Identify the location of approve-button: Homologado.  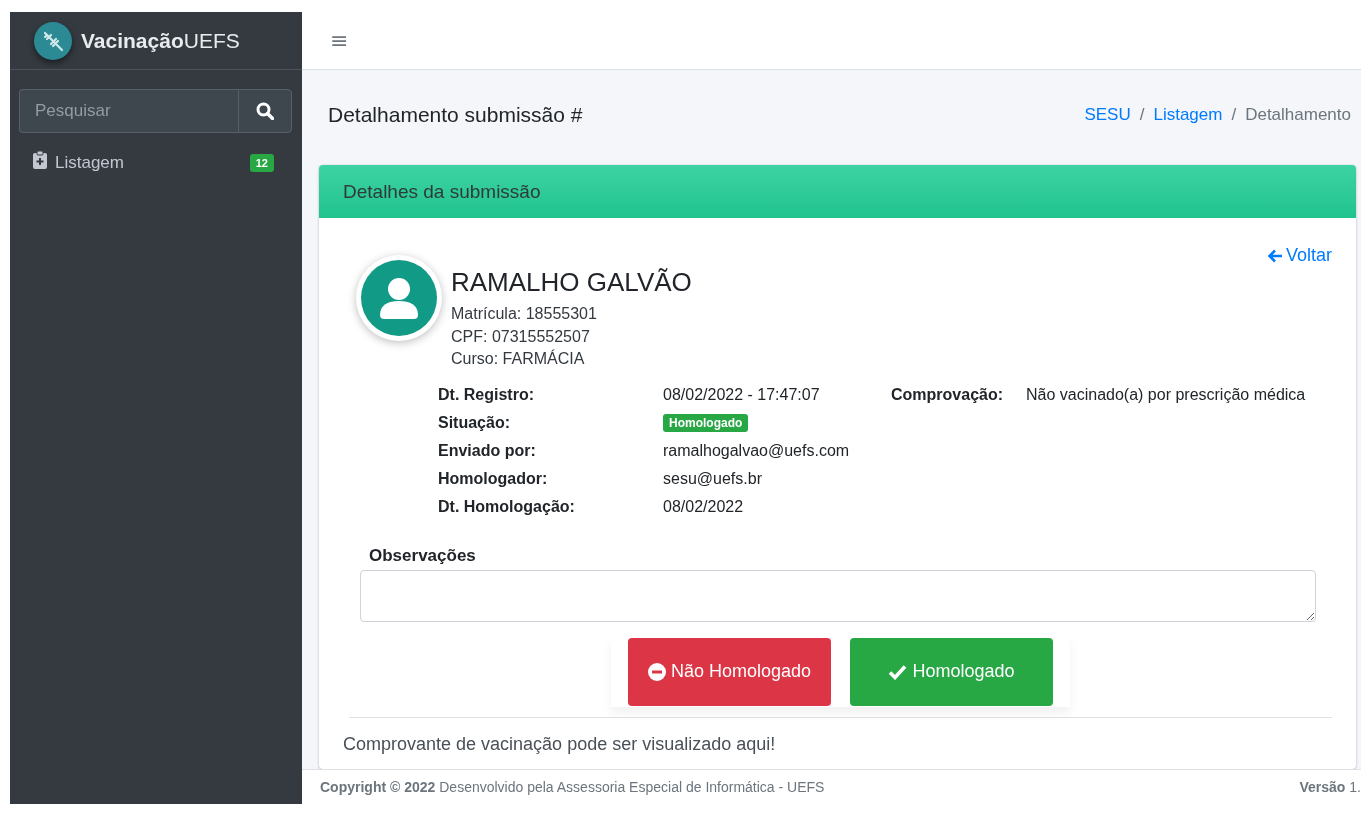
(951, 671).